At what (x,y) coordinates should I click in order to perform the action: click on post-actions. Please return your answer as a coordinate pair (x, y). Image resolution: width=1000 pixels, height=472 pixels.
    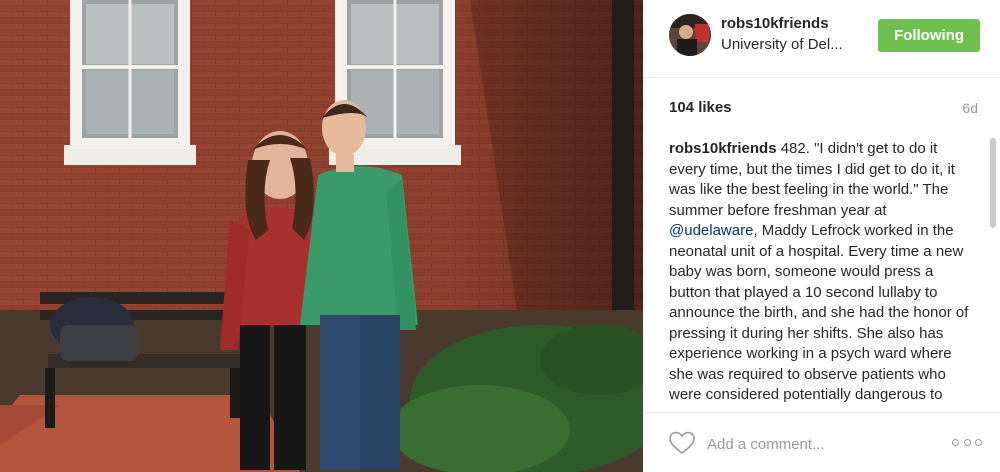
    Looking at the image, I should click on (822, 442).